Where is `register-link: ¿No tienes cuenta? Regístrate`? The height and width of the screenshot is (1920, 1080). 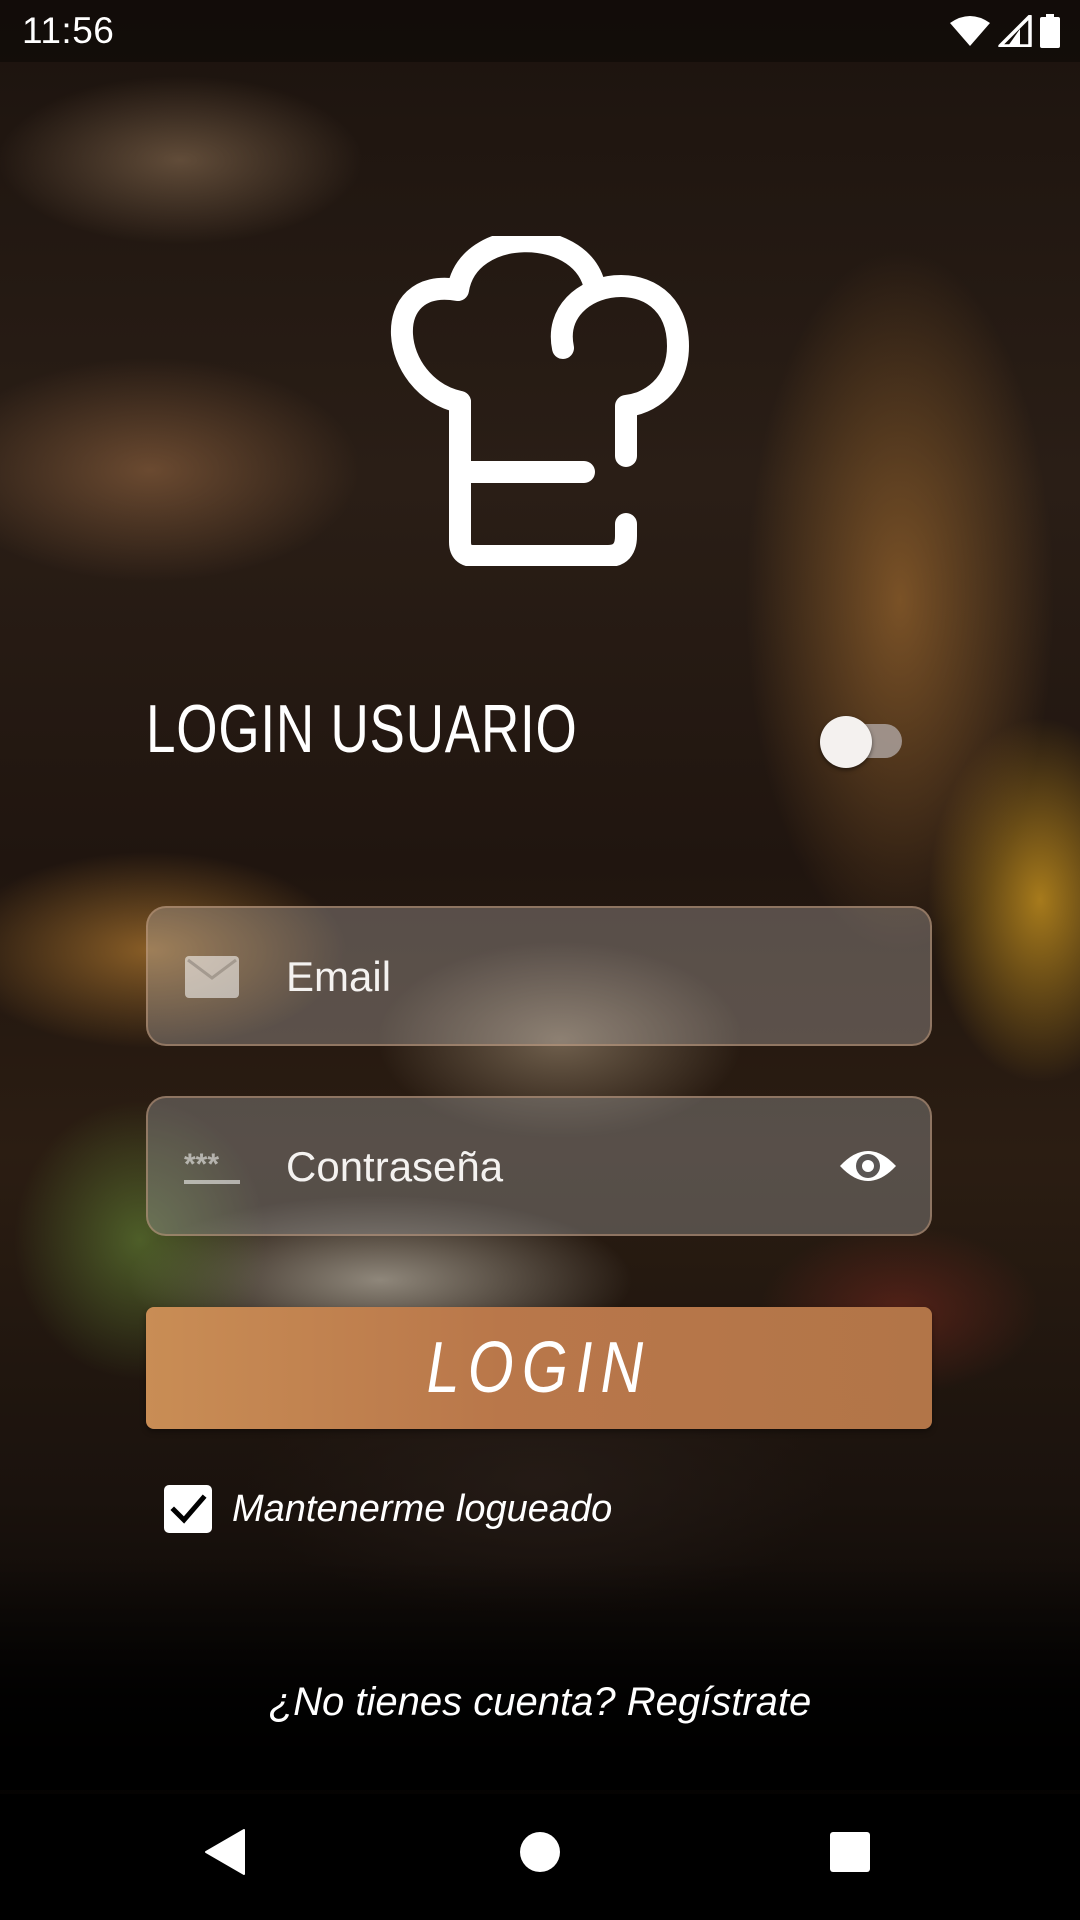 register-link: ¿No tienes cuenta? Regístrate is located at coordinates (540, 1702).